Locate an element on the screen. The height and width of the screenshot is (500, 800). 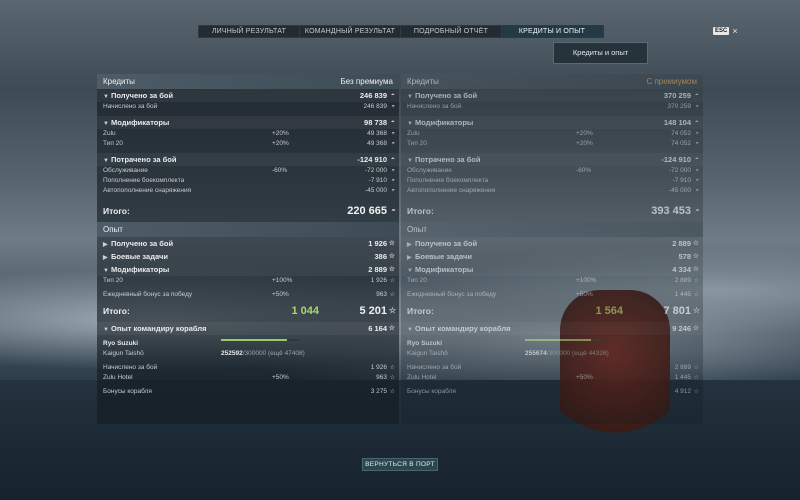
xp-earned-group: ▶ Получено за бой 1 926 ☆ is located at coordinates (248, 243).